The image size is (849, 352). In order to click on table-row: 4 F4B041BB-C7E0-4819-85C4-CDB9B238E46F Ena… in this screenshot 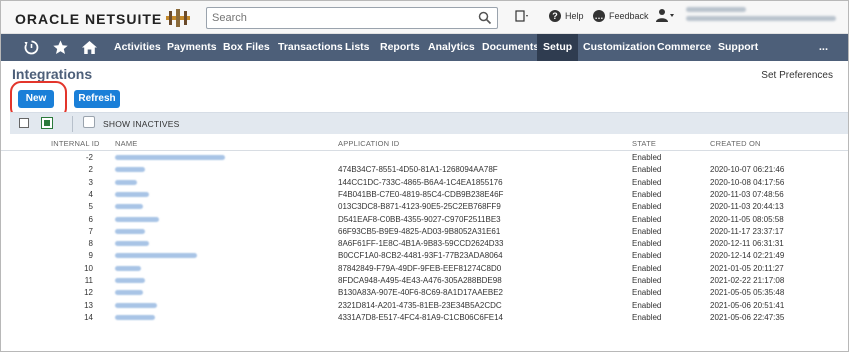, I will do `click(424, 195)`.